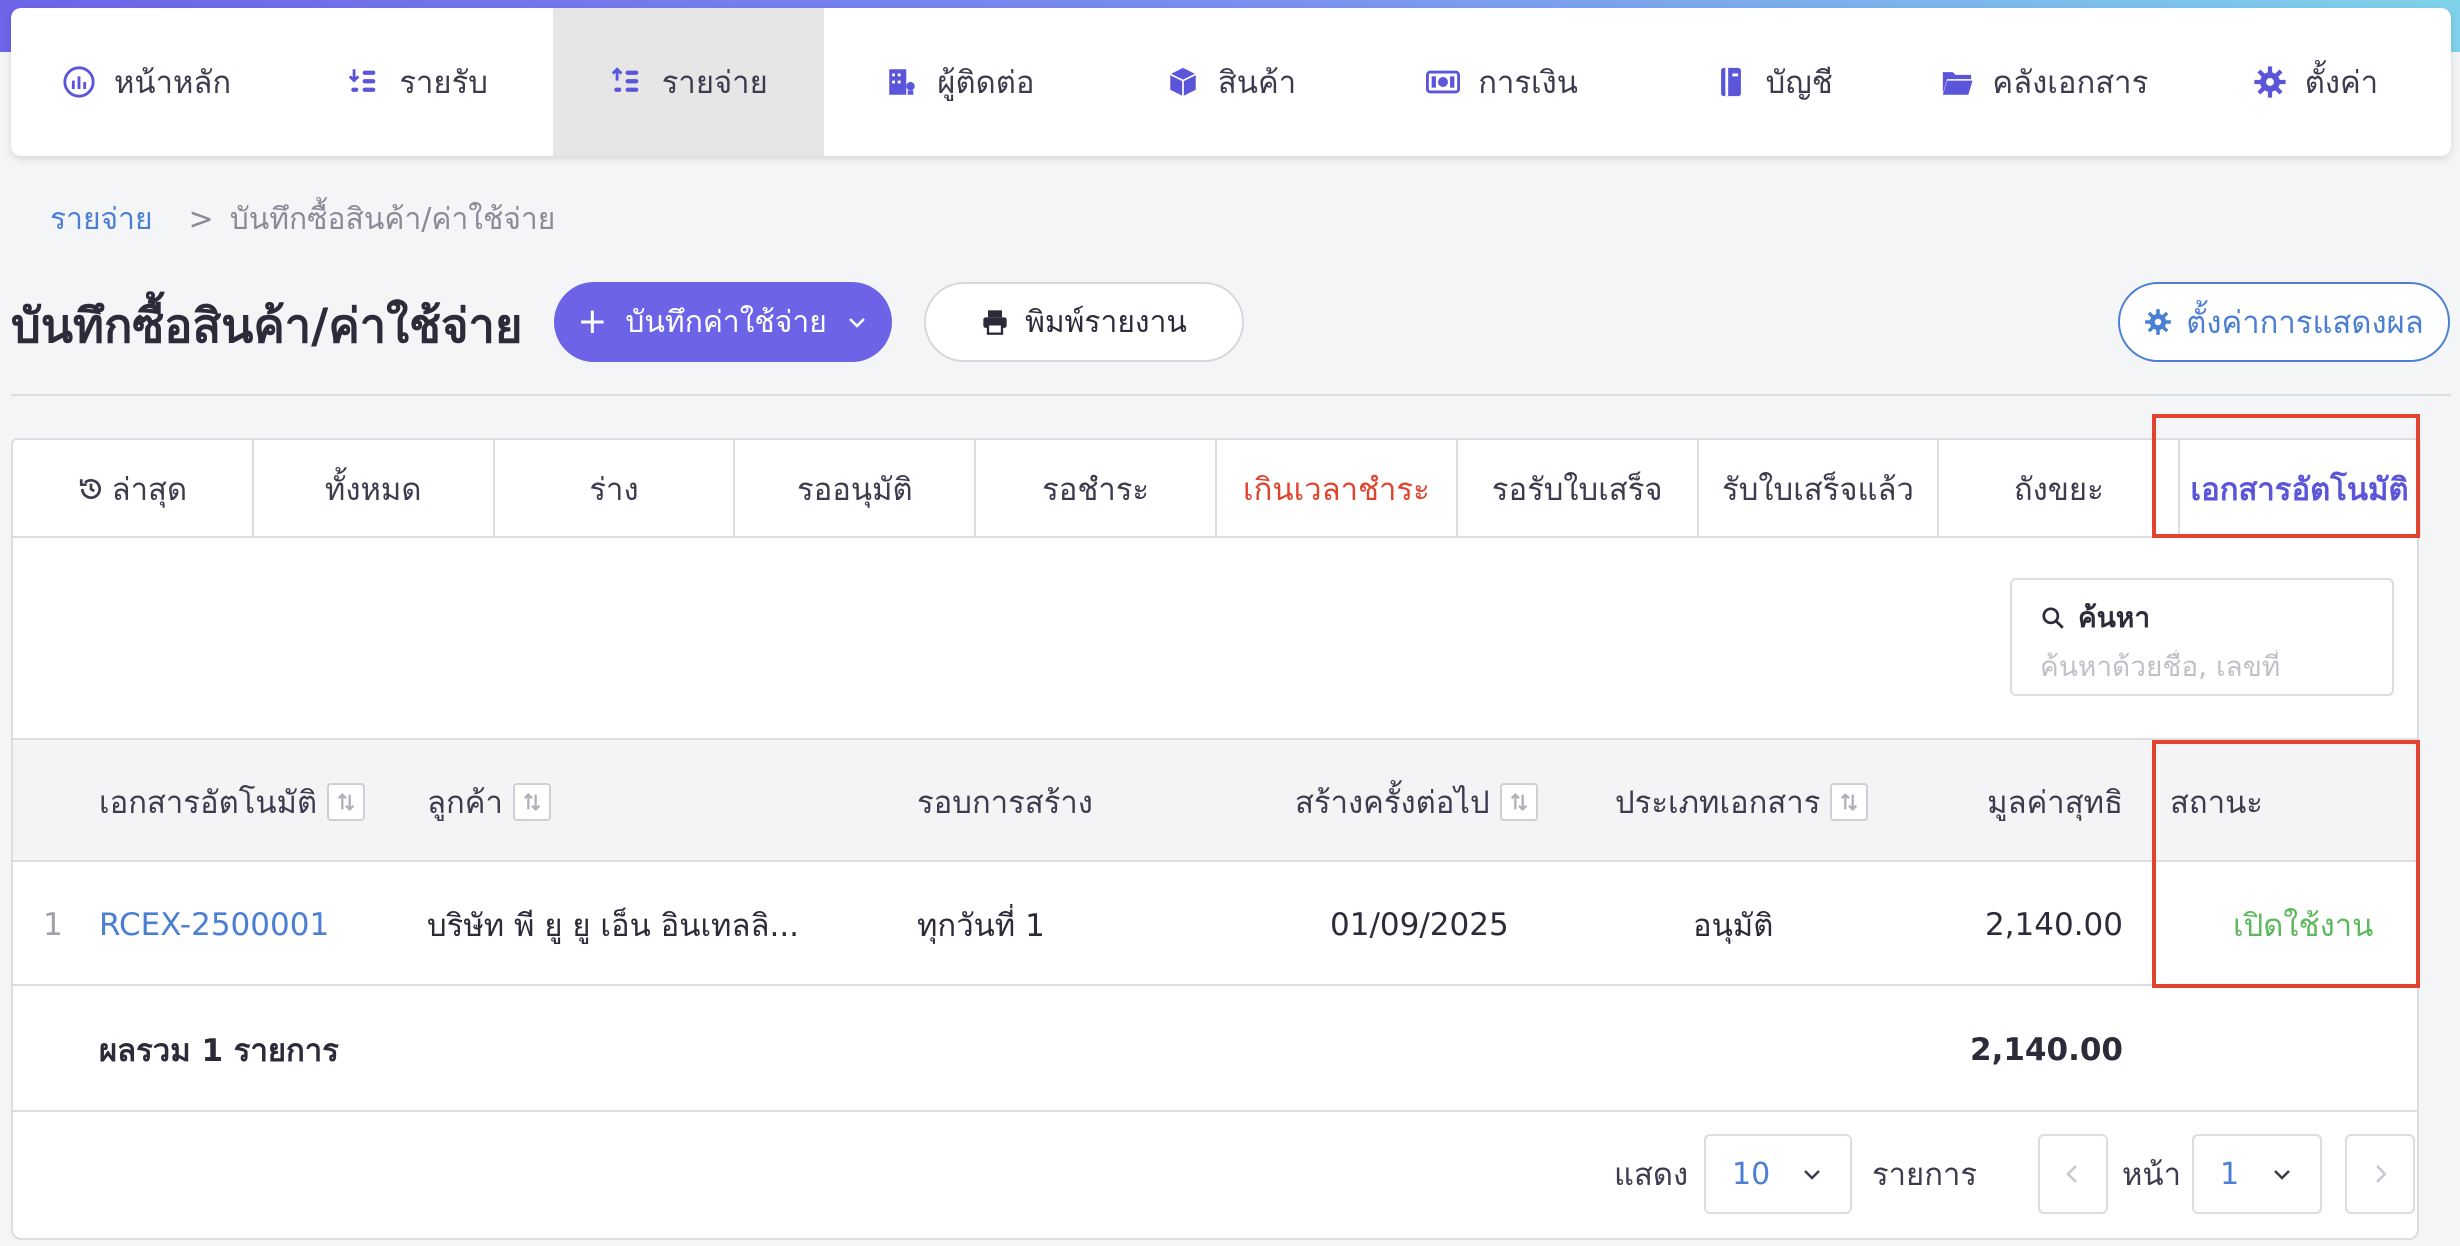 Image resolution: width=2460 pixels, height=1246 pixels. I want to click on col-header-net: มูลค่าสุทธิ, so click(2053, 802).